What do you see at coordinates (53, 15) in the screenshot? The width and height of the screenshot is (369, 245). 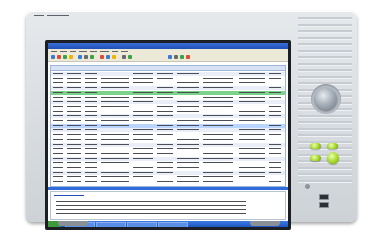 I see `brand-logo` at bounding box center [53, 15].